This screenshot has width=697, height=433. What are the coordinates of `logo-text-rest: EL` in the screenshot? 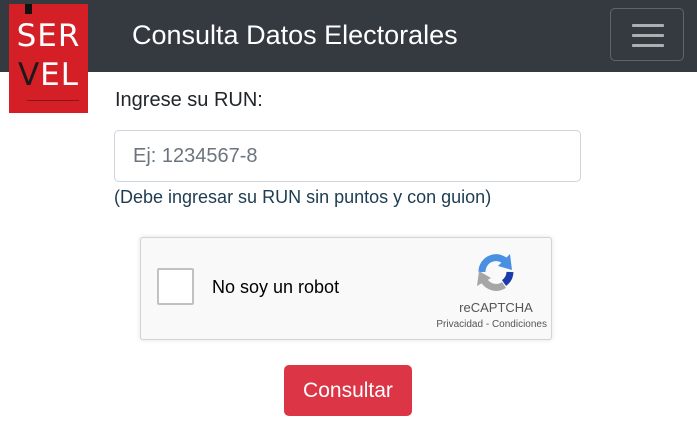 It's located at (60, 75).